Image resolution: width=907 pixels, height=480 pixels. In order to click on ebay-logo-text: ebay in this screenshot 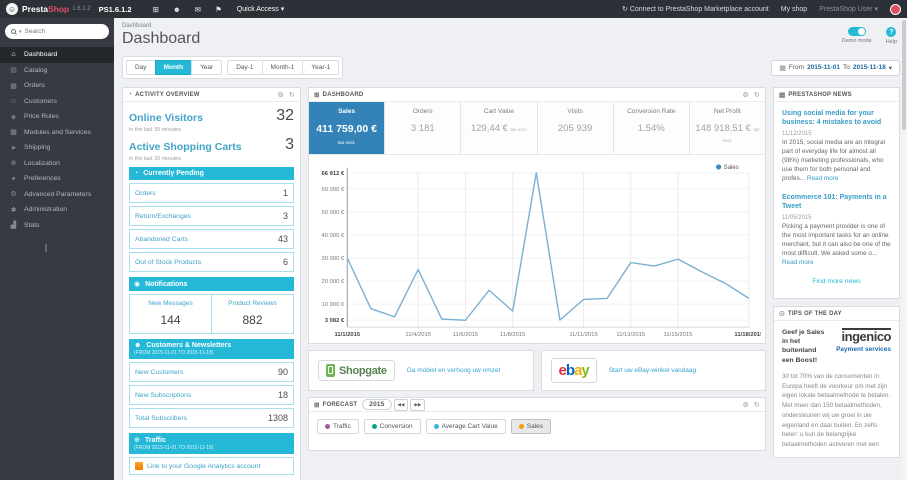, I will do `click(574, 370)`.